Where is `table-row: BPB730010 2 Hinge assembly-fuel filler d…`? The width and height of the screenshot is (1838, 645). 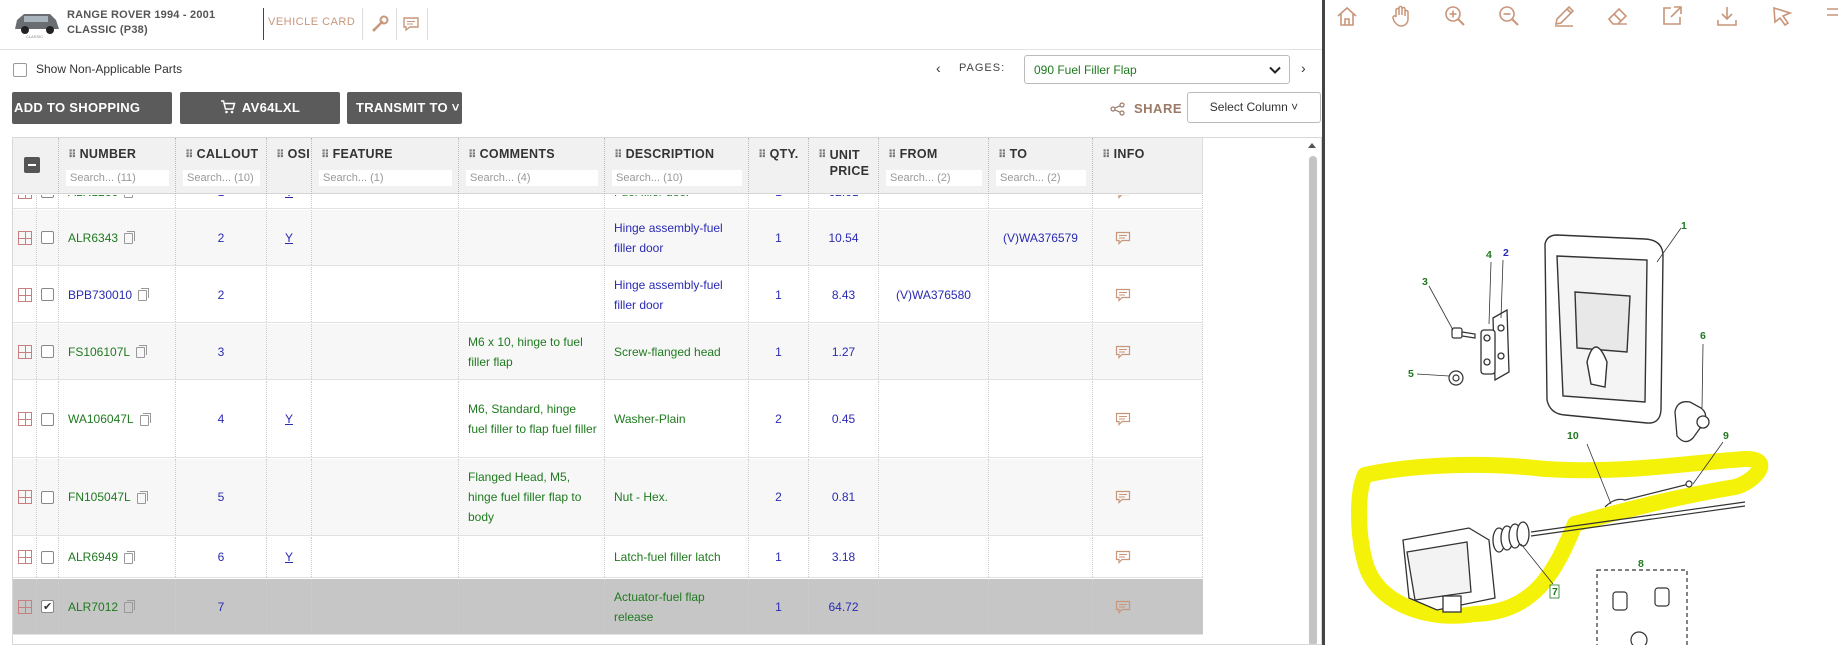 table-row: BPB730010 2 Hinge assembly-fuel filler d… is located at coordinates (608, 295).